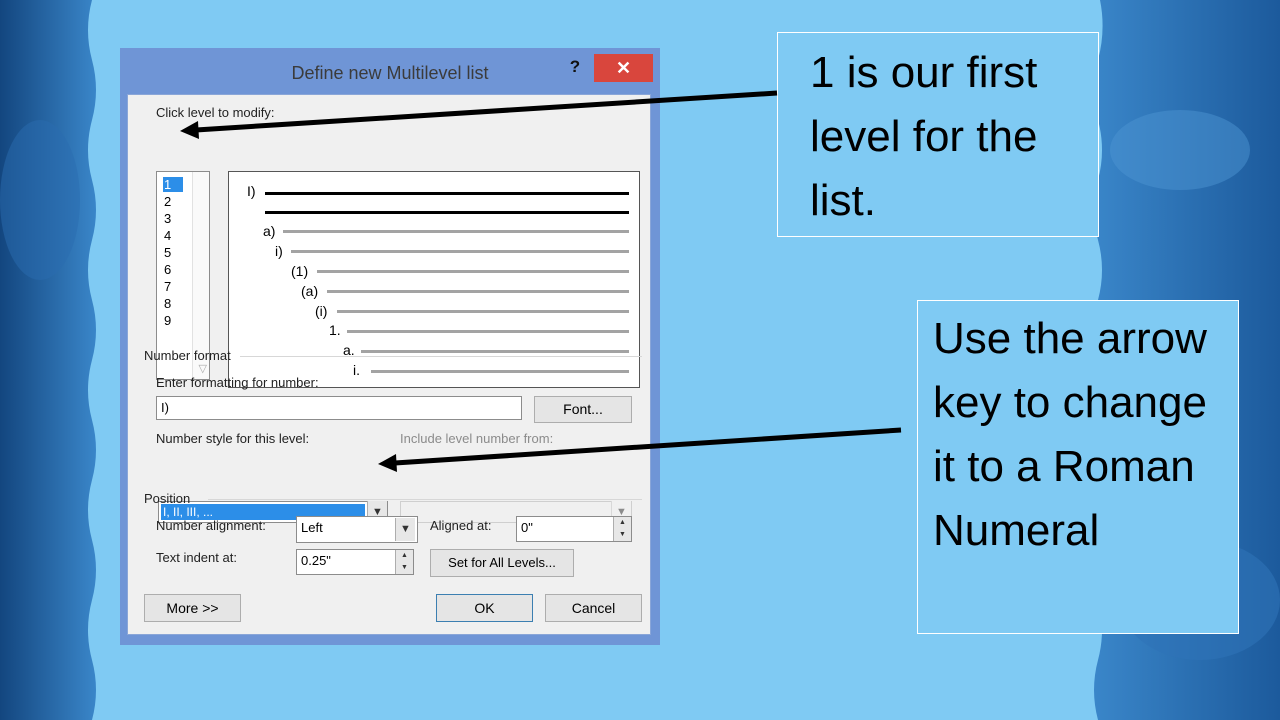 The height and width of the screenshot is (720, 1280). Describe the element at coordinates (335, 330) in the screenshot. I see `preview-label-7: 1.` at that location.